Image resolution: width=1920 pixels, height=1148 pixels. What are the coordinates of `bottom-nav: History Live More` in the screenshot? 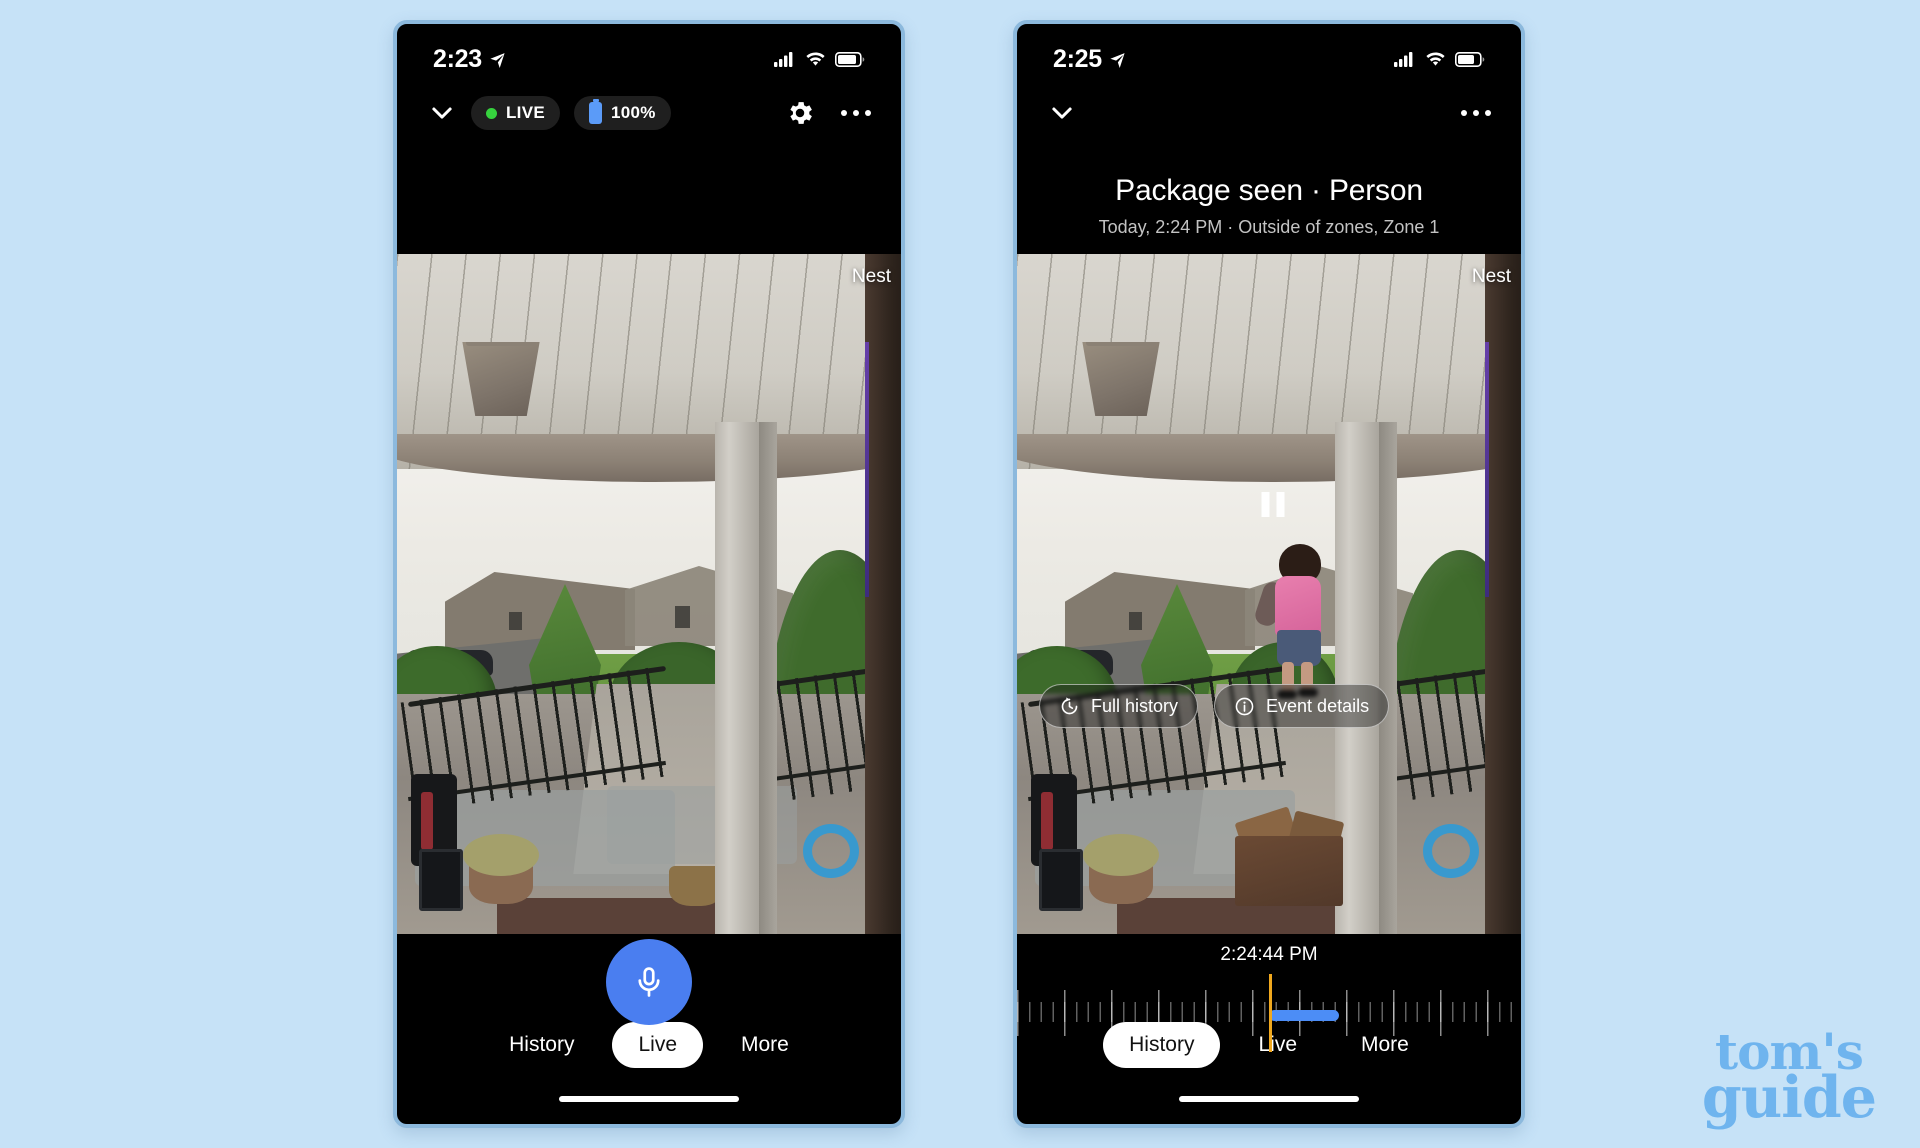 It's located at (649, 1045).